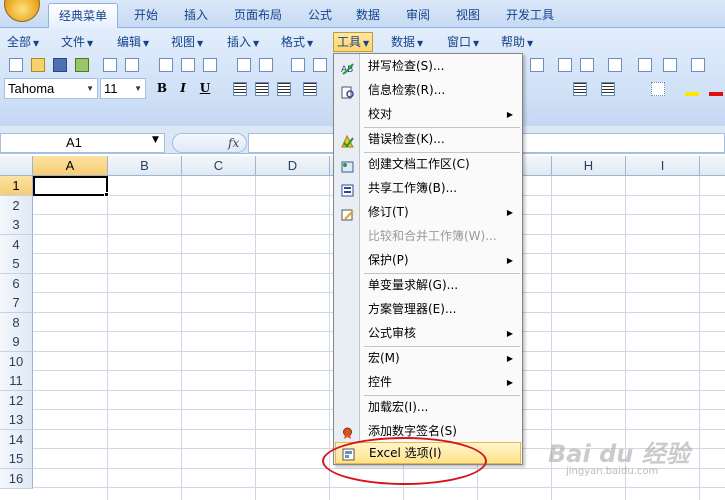 This screenshot has width=725, height=500. Describe the element at coordinates (266, 65) in the screenshot. I see `format-painter-icon` at that location.